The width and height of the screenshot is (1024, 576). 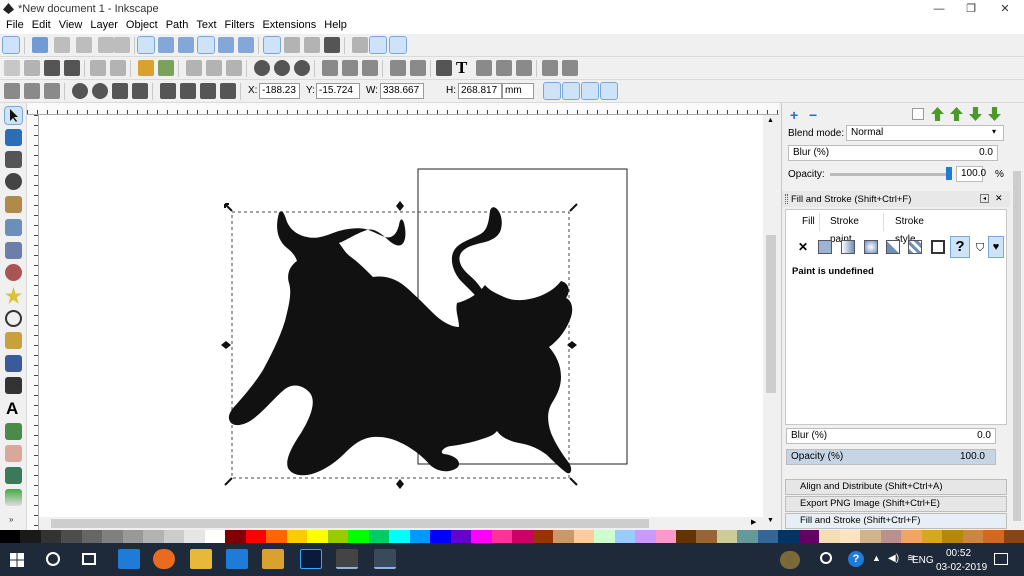 What do you see at coordinates (311, 559) in the screenshot?
I see `photoshop-icon` at bounding box center [311, 559].